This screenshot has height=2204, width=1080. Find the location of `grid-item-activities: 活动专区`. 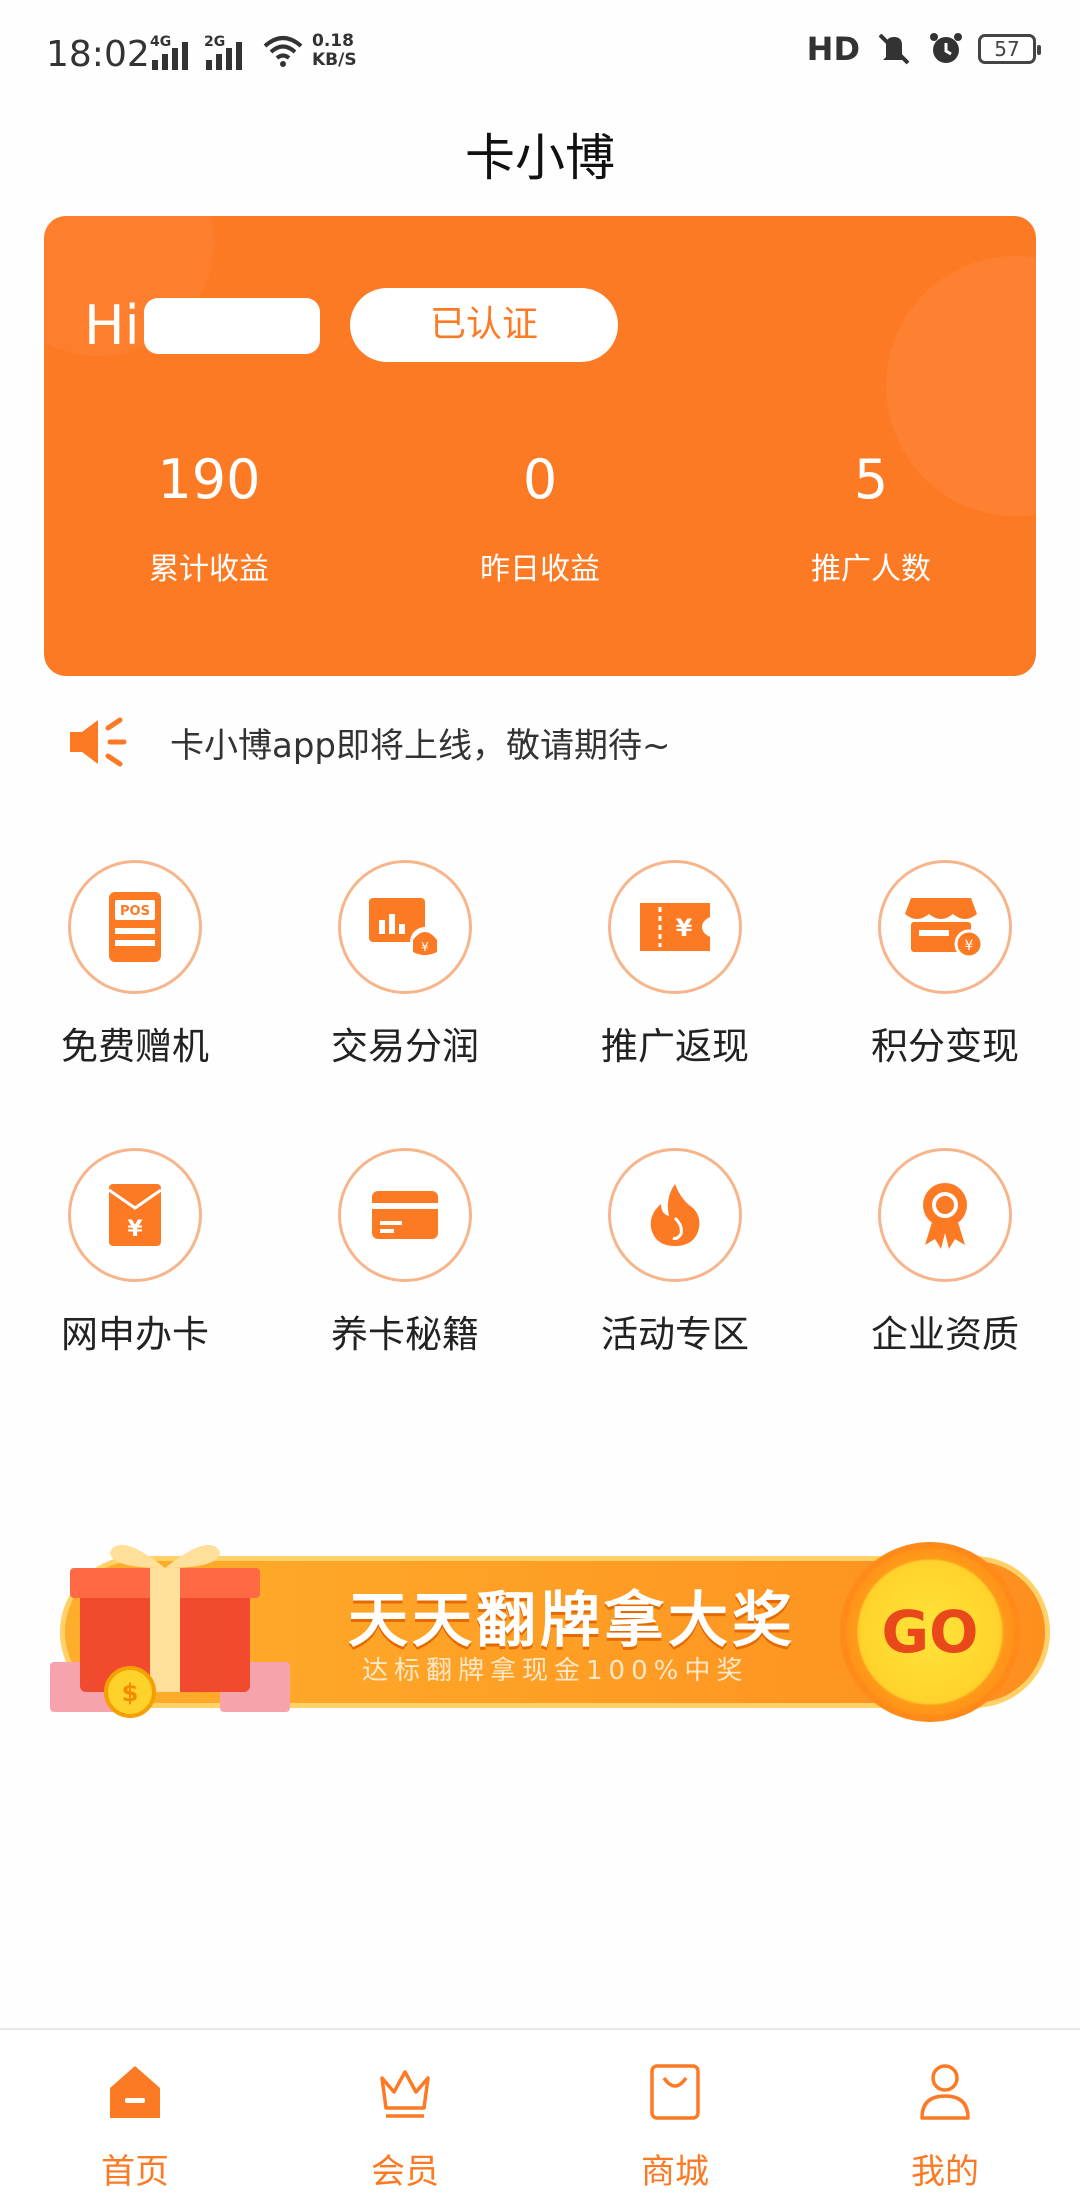

grid-item-activities: 活动专区 is located at coordinates (675, 1253).